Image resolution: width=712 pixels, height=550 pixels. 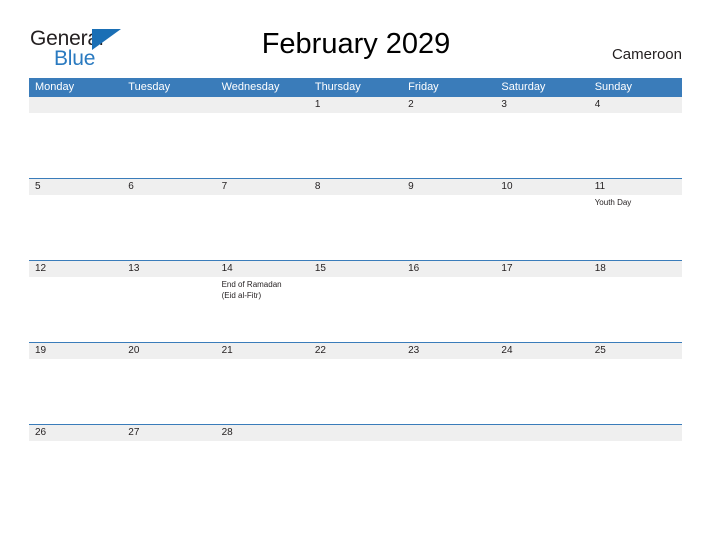 What do you see at coordinates (149, 87) in the screenshot?
I see `dow-tuesday: Tuesday` at bounding box center [149, 87].